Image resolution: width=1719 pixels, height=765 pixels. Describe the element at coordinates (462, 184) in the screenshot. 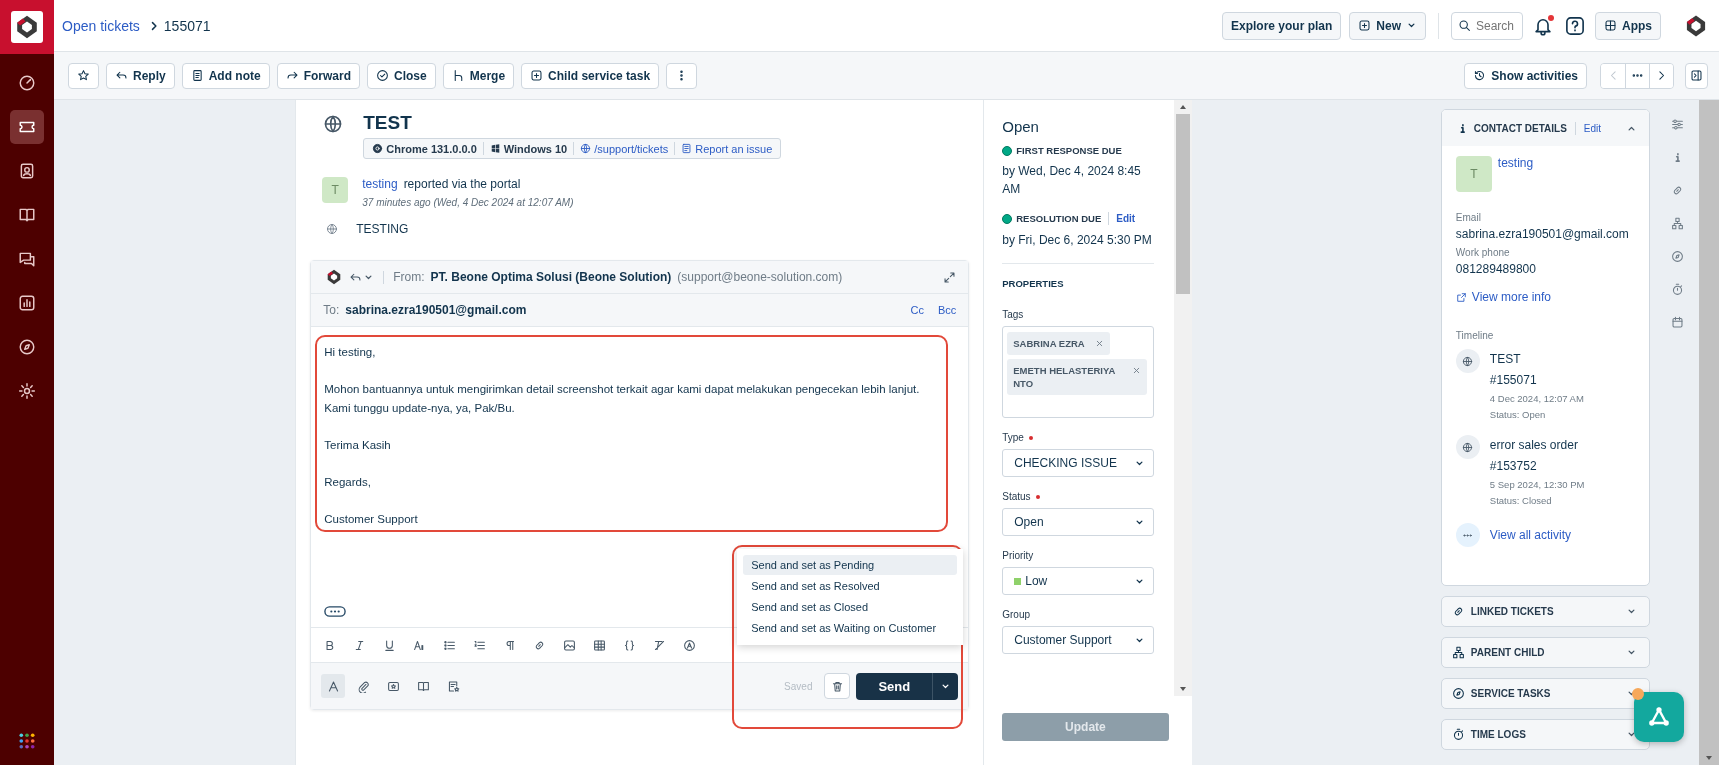

I see `reported-text: reported via the portal` at that location.